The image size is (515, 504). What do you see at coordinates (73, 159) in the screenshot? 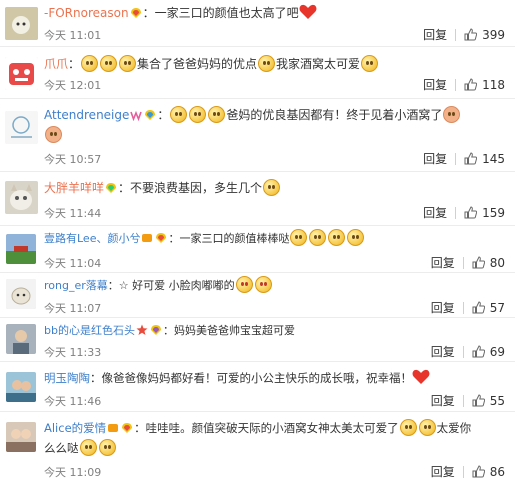
I see `timestamp: 今天 10:57` at bounding box center [73, 159].